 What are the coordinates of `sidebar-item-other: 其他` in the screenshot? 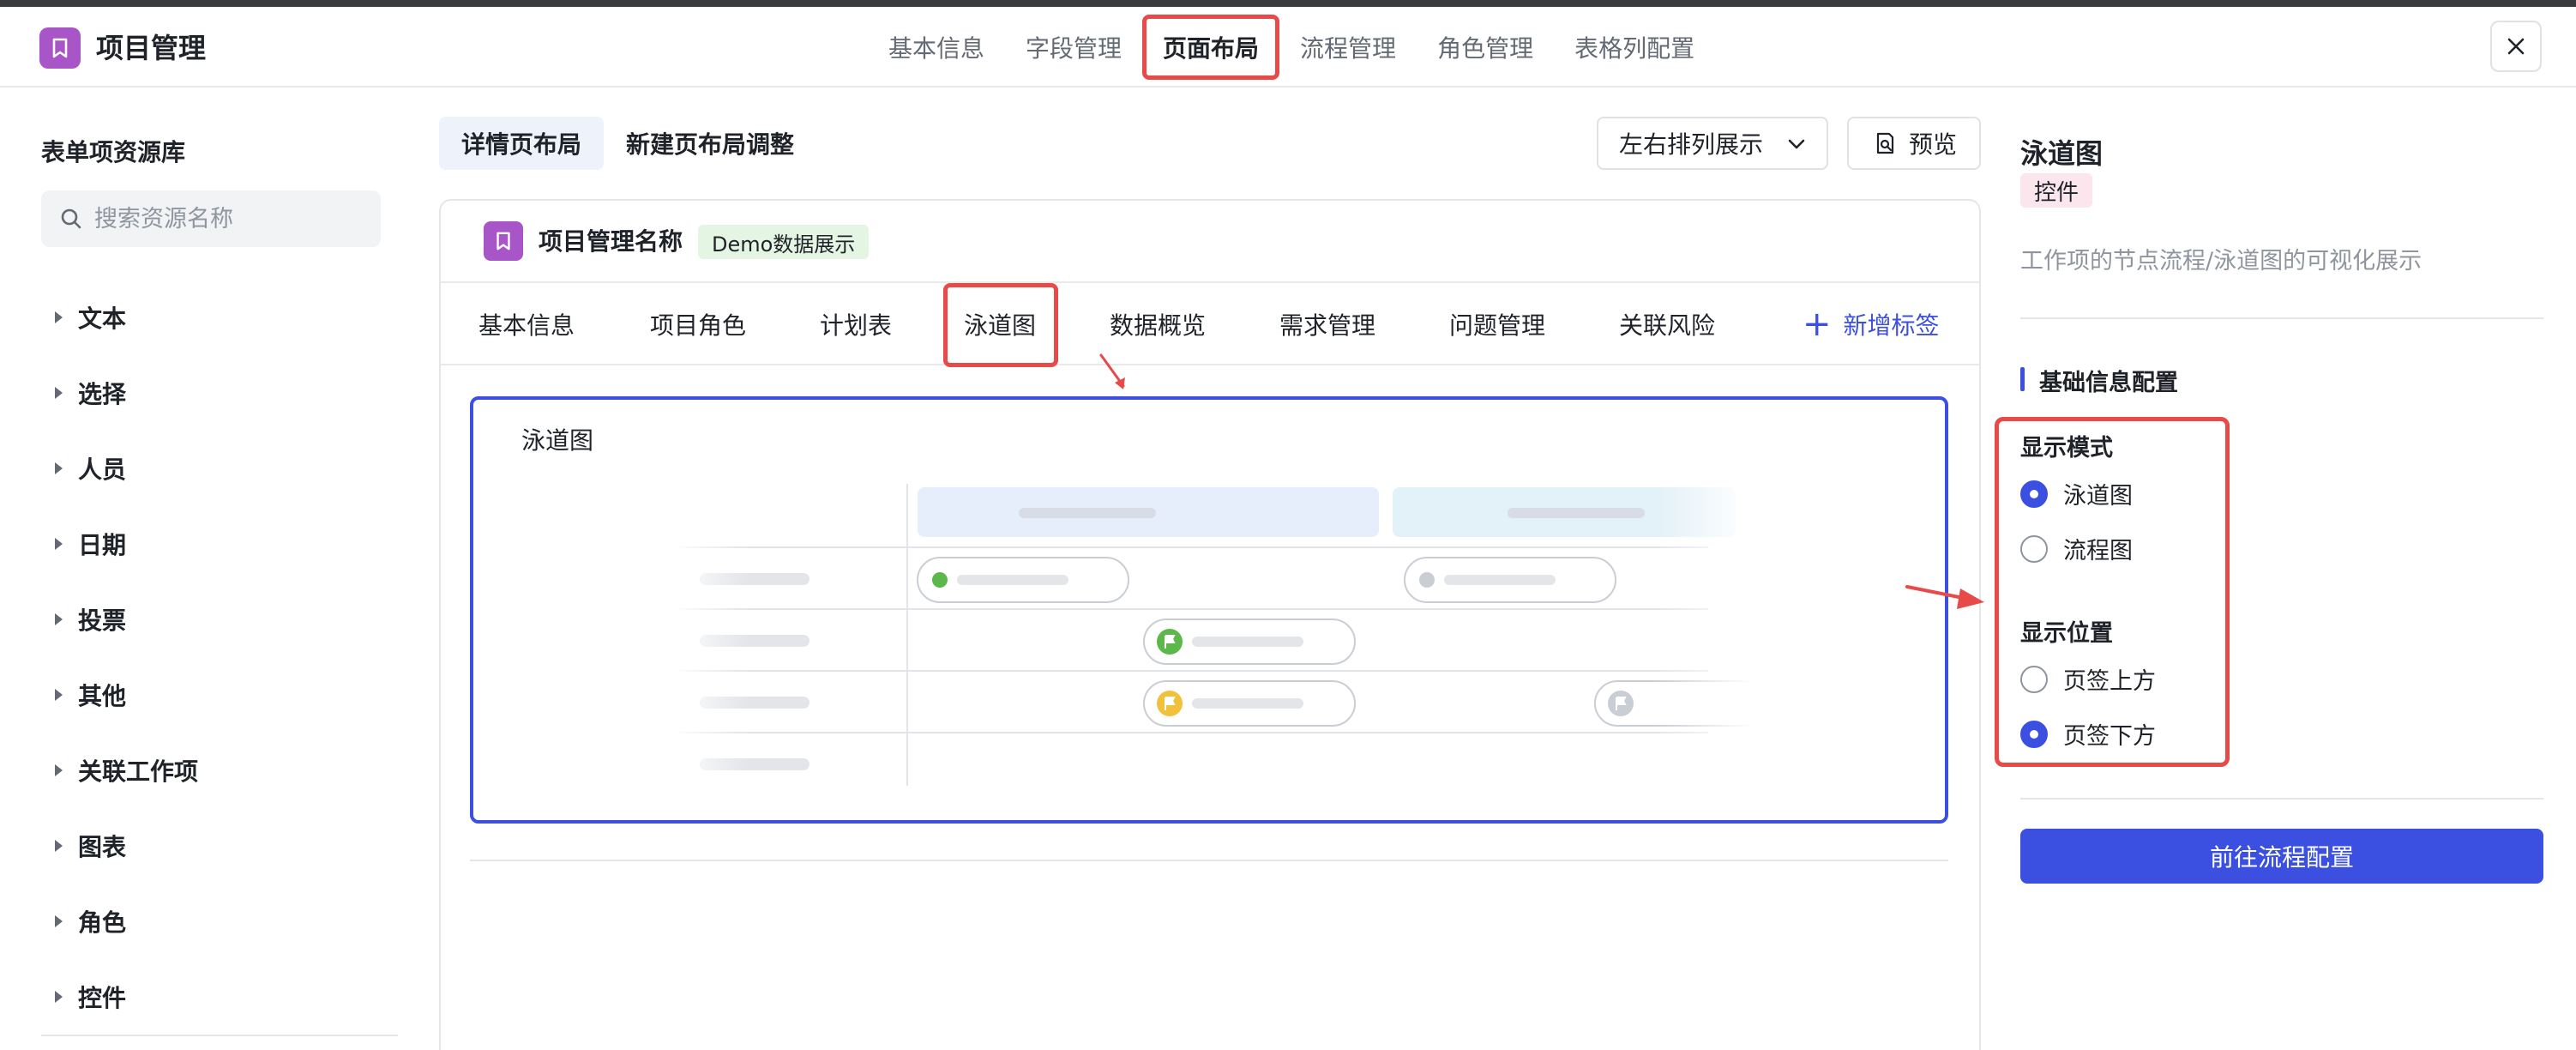 It's located at (126, 695).